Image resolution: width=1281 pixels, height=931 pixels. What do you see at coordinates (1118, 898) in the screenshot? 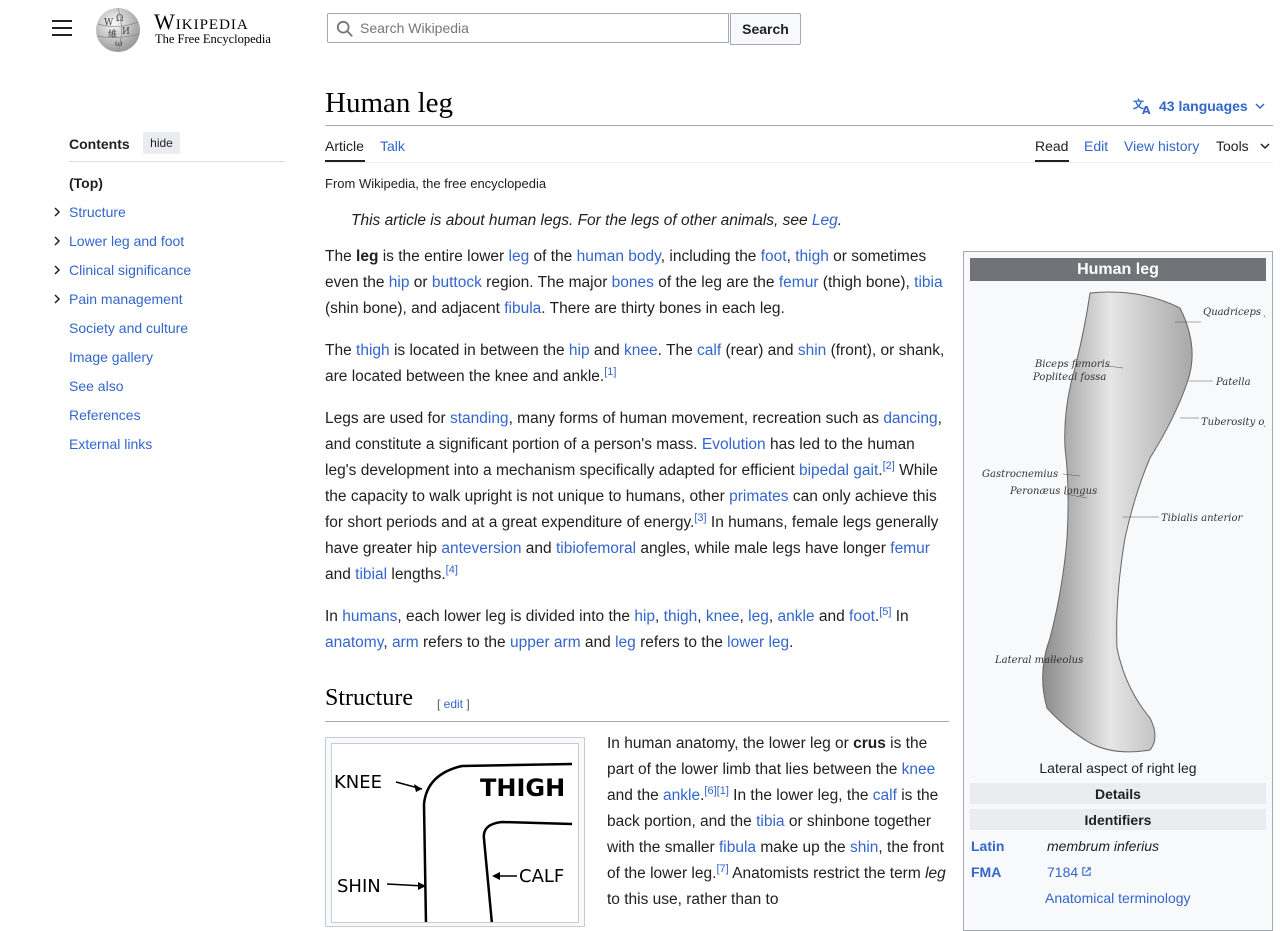
I see `anatomical-terminology-link: Anatomical terminology` at bounding box center [1118, 898].